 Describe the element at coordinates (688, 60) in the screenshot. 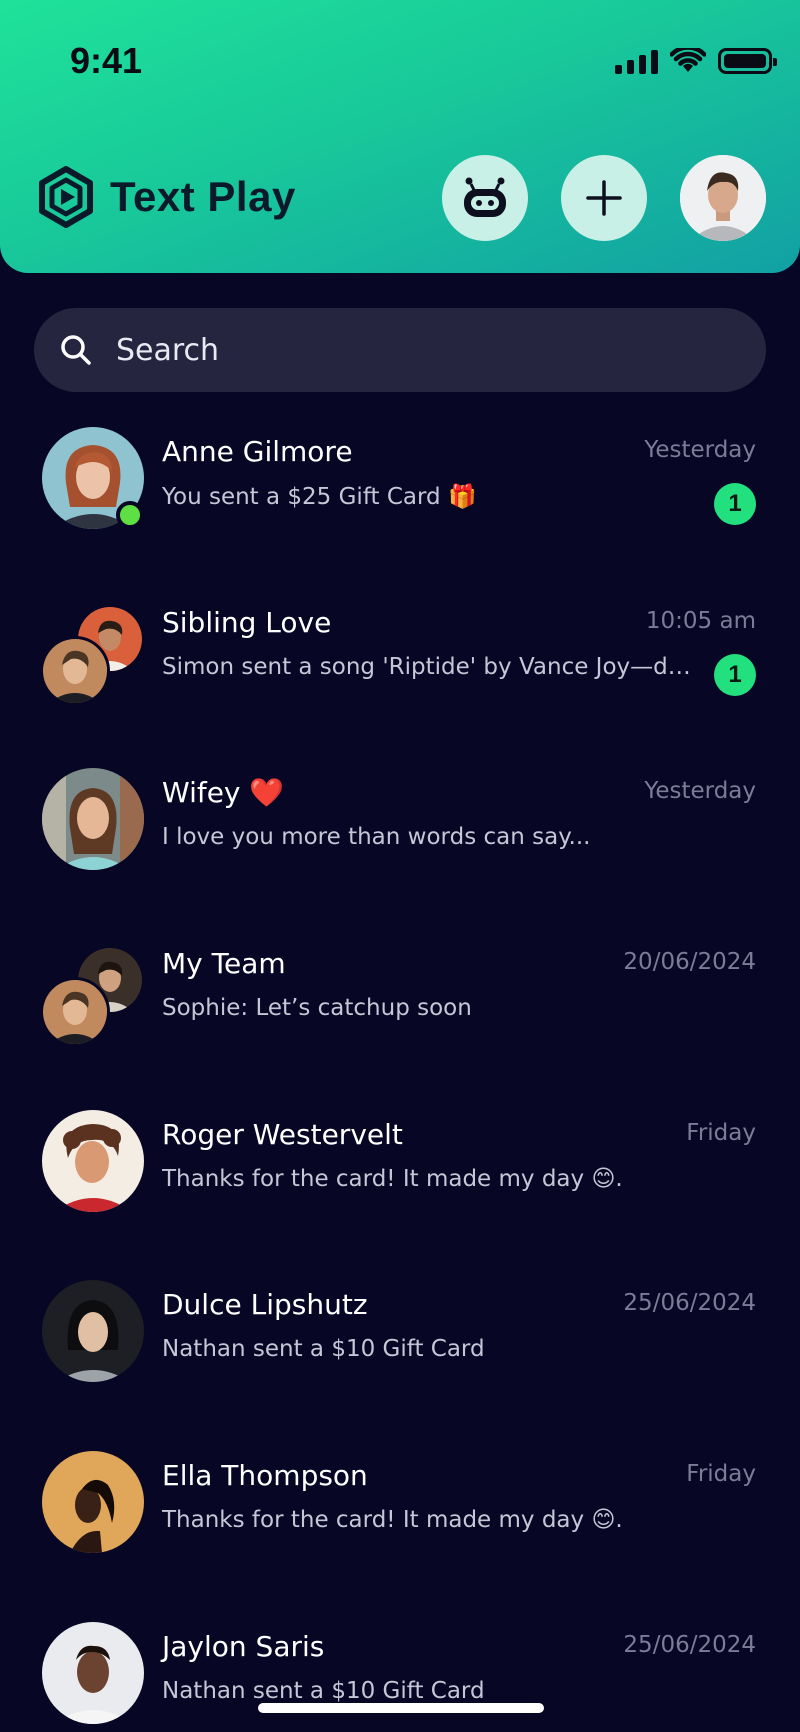

I see `wifi-icon` at that location.